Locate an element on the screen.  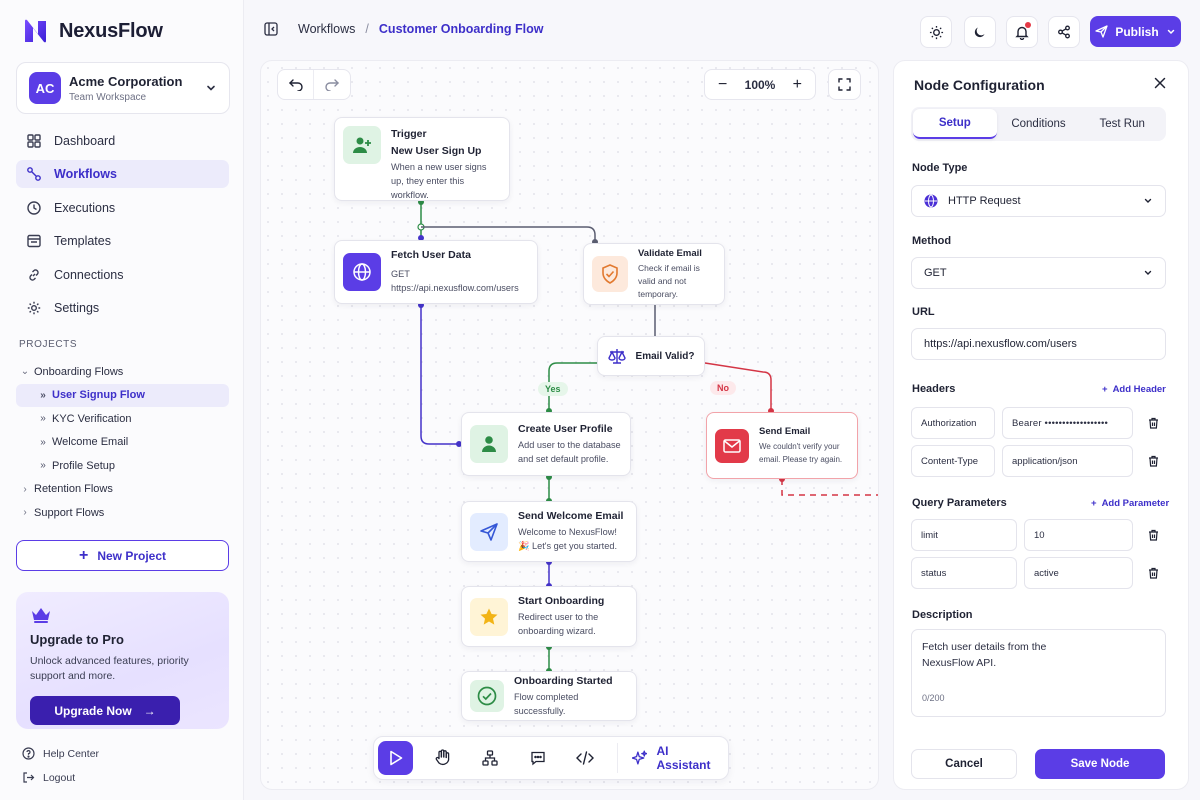
close-panel-button is located at coordinates (1160, 83).